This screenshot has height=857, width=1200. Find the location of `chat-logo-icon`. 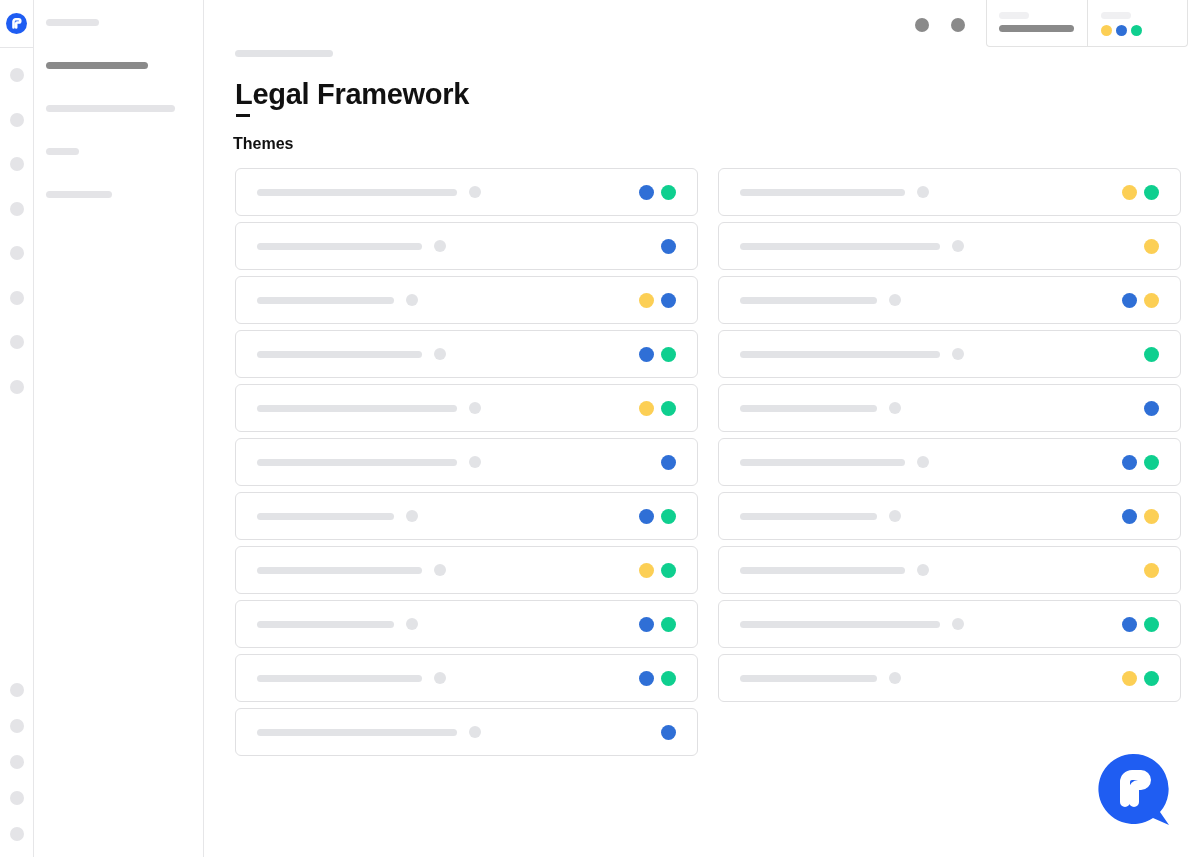

chat-logo-icon is located at coordinates (1134, 790).